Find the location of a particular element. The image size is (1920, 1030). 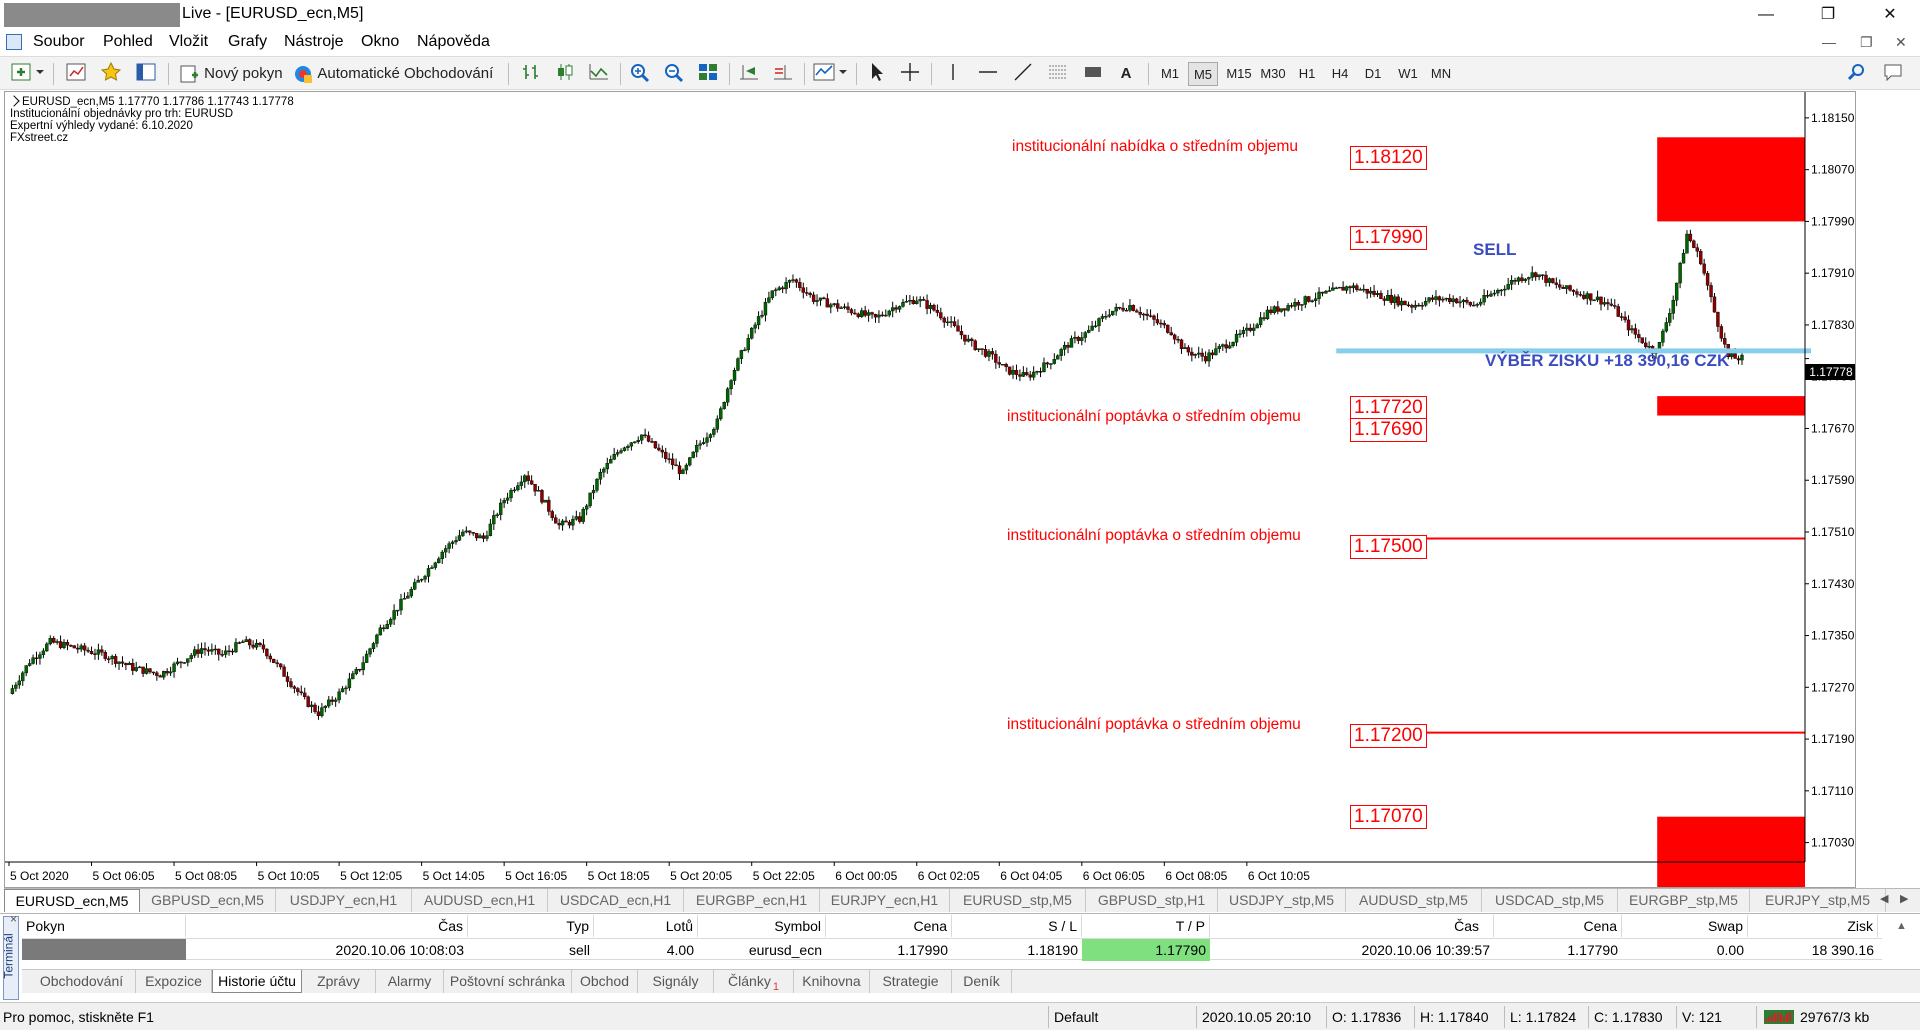

terminal-tab-0: Obchodování is located at coordinates (82, 981).